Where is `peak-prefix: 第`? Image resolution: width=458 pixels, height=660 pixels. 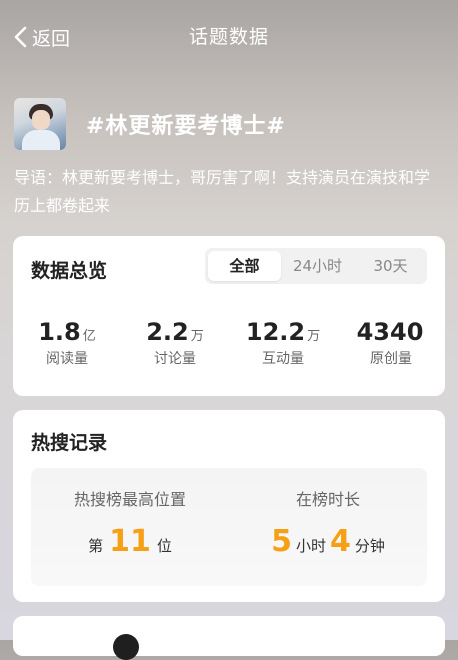
peak-prefix: 第 is located at coordinates (96, 546).